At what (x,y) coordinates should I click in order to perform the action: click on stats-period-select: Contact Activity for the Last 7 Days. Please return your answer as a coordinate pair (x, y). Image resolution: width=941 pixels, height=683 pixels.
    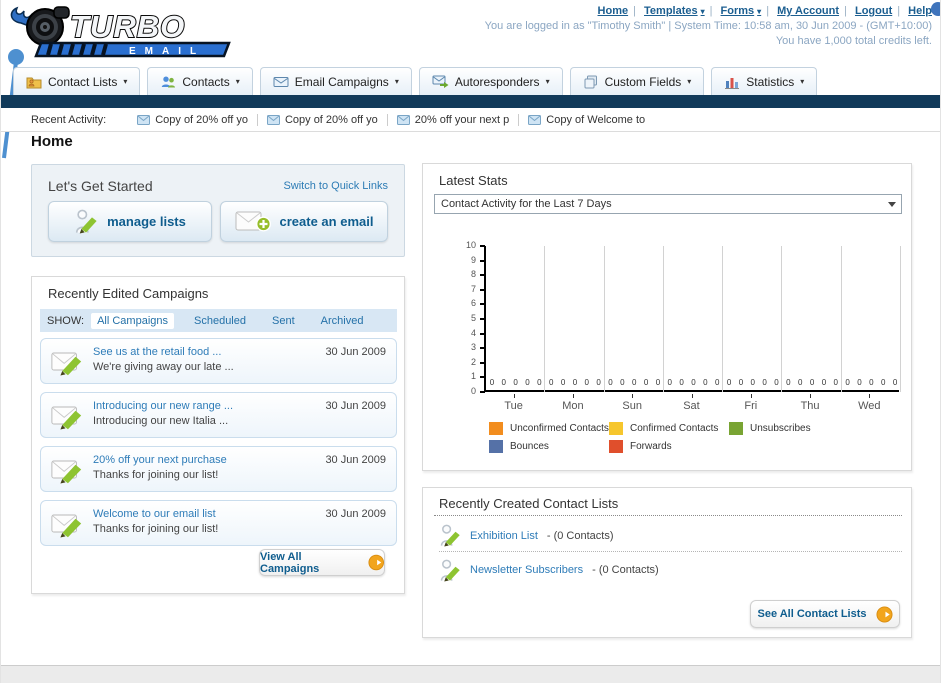
    Looking at the image, I should click on (668, 204).